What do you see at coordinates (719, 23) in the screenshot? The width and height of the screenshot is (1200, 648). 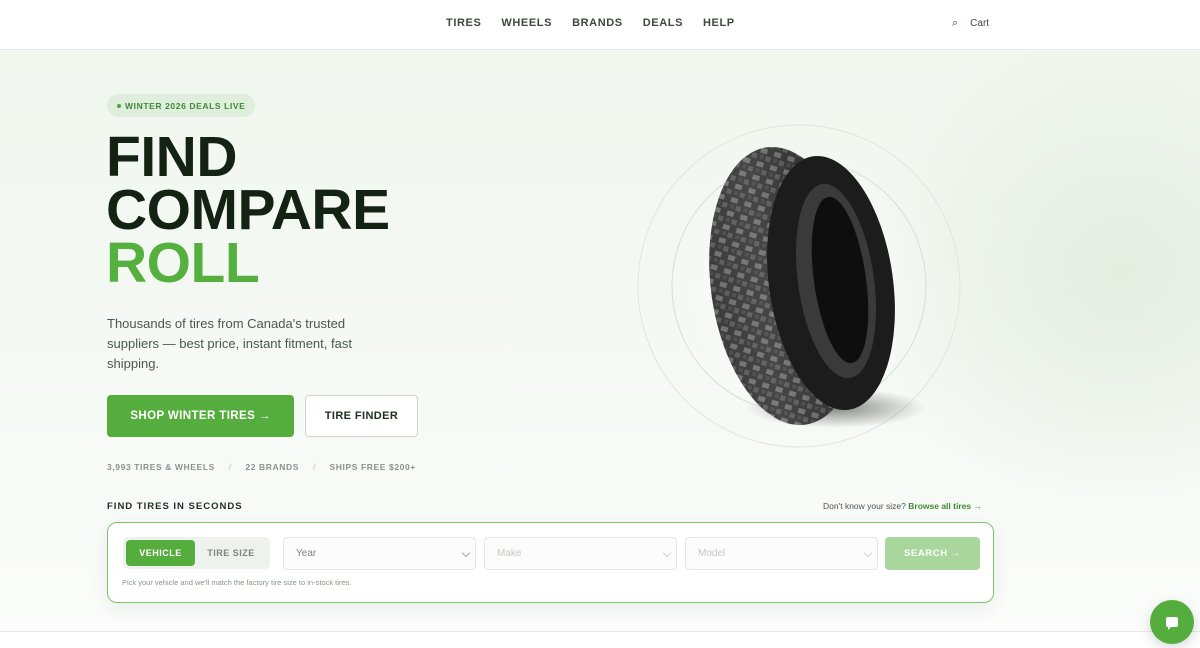 I see `nav-help: HELP` at bounding box center [719, 23].